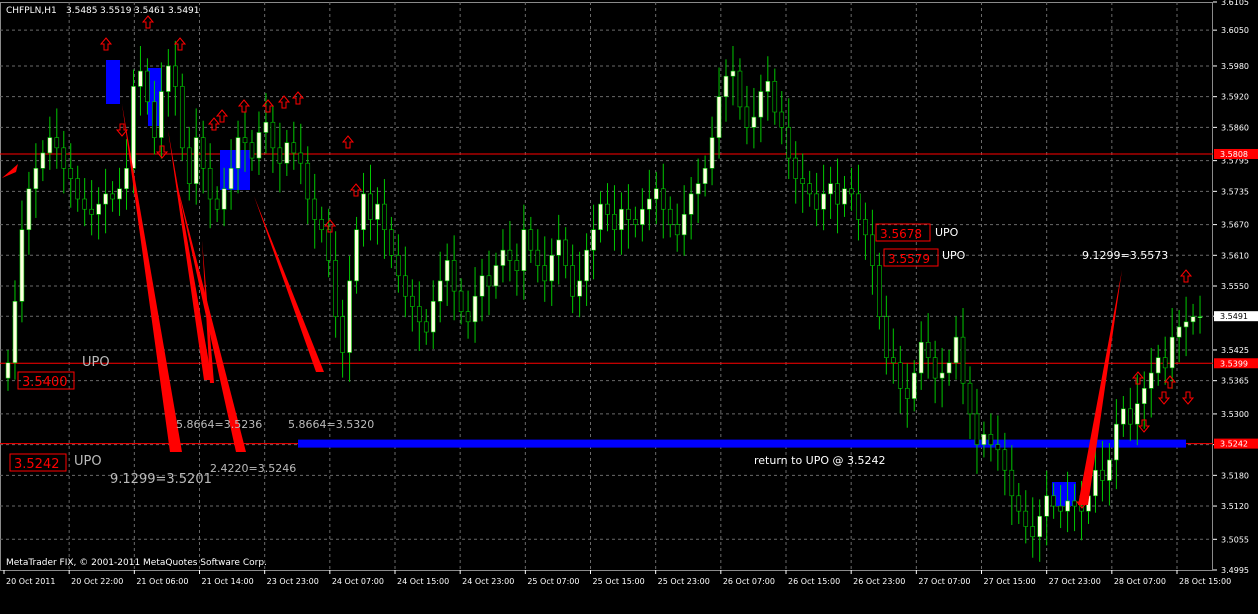 This screenshot has width=1258, height=614. Describe the element at coordinates (331, 424) in the screenshot. I see `annotation-5.8664-b: 5.8664=3.5320` at that location.